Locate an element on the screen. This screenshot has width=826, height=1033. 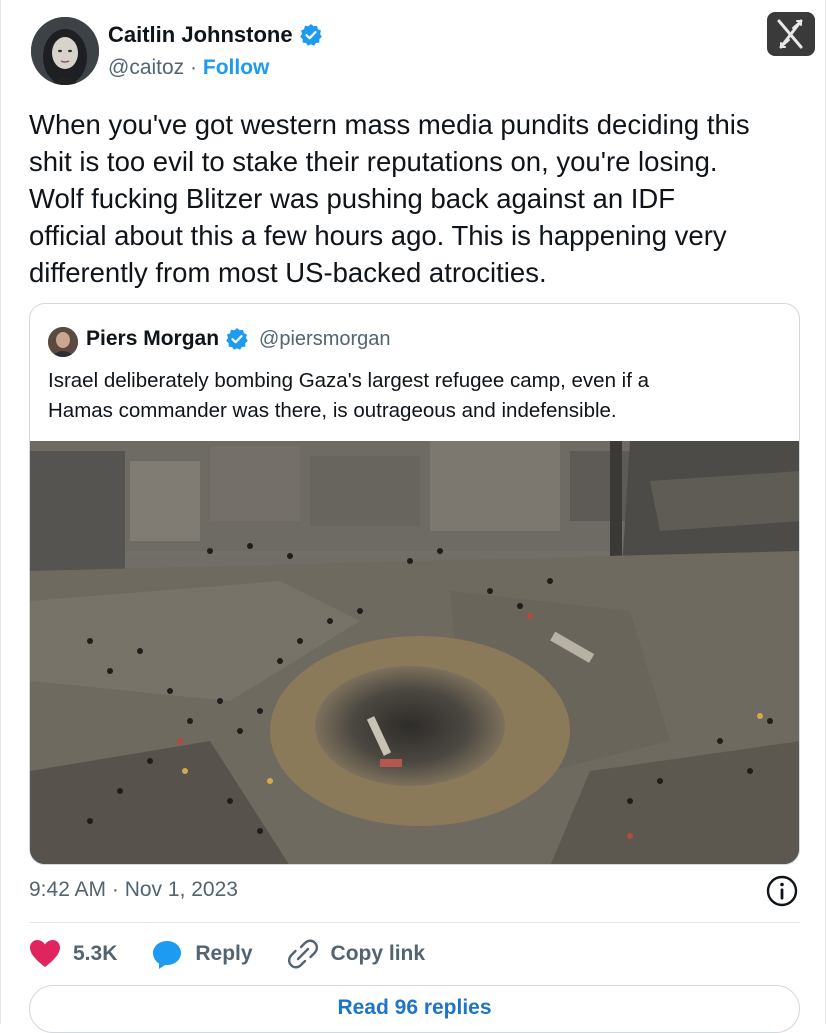
reply-bubble-icon is located at coordinates (167, 955).